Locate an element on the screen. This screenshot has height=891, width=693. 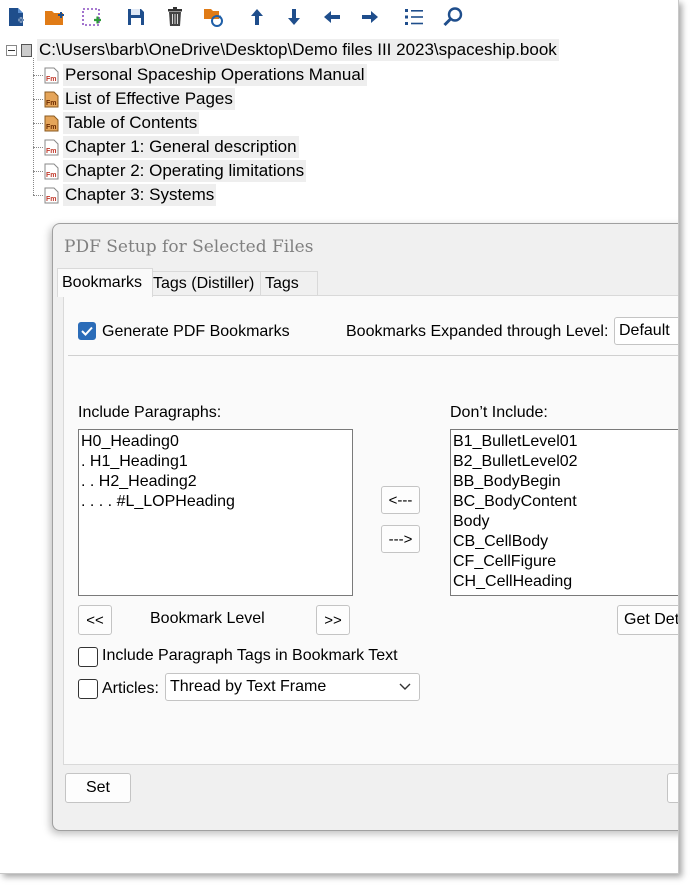
tree-item-label: Personal Spaceship Operations Manual is located at coordinates (215, 75).